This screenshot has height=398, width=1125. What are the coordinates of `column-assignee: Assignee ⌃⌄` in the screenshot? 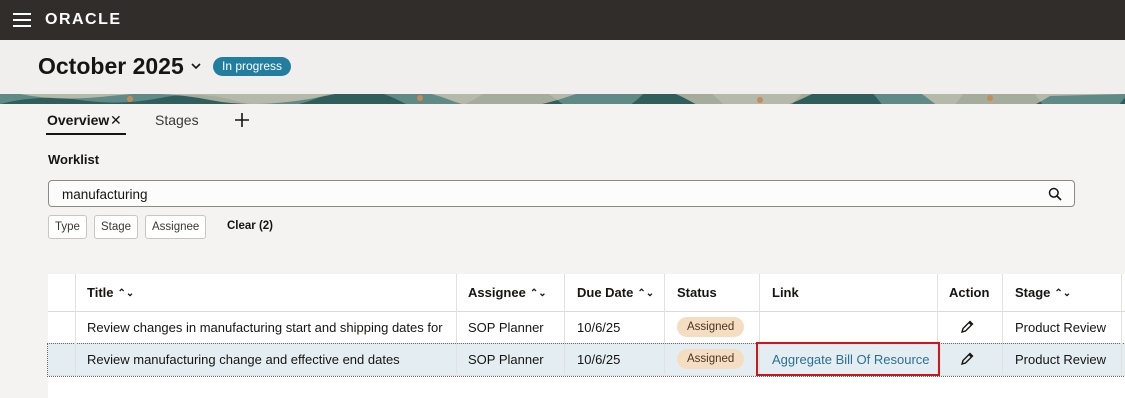 It's located at (507, 292).